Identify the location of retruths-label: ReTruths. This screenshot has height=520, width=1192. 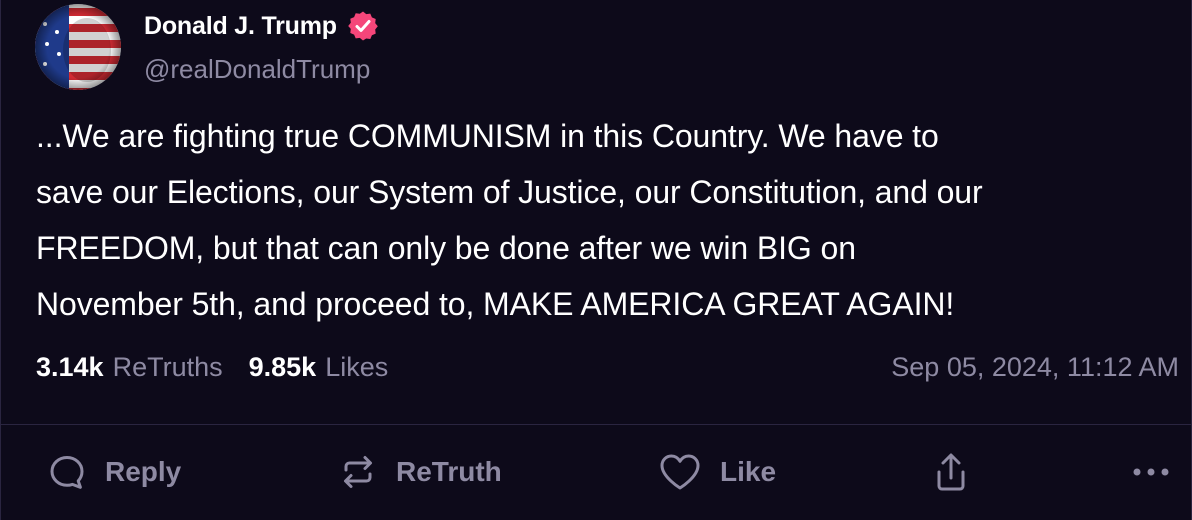
(168, 367).